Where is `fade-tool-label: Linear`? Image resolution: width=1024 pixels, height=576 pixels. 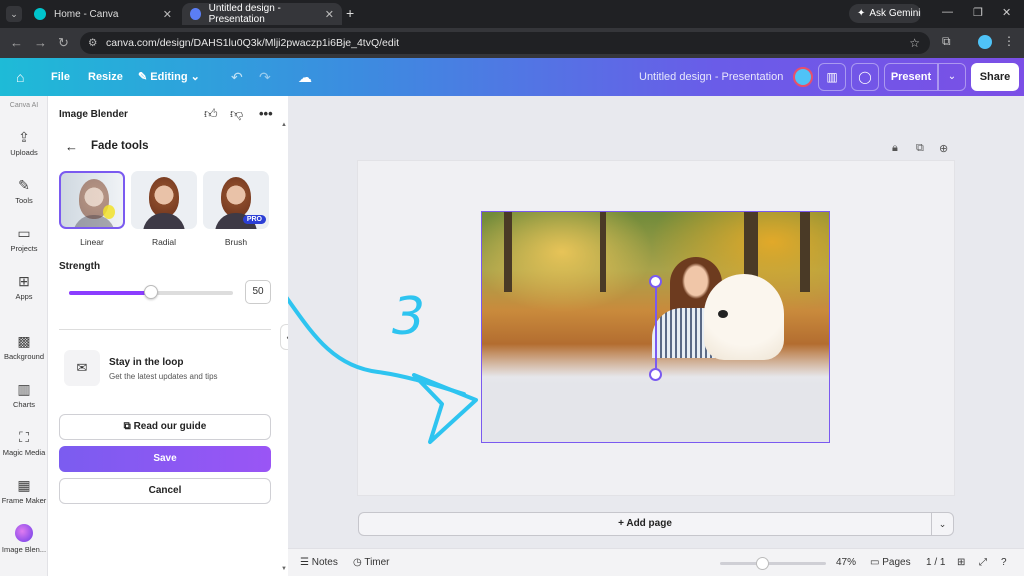
fade-tool-label: Linear is located at coordinates (92, 242).